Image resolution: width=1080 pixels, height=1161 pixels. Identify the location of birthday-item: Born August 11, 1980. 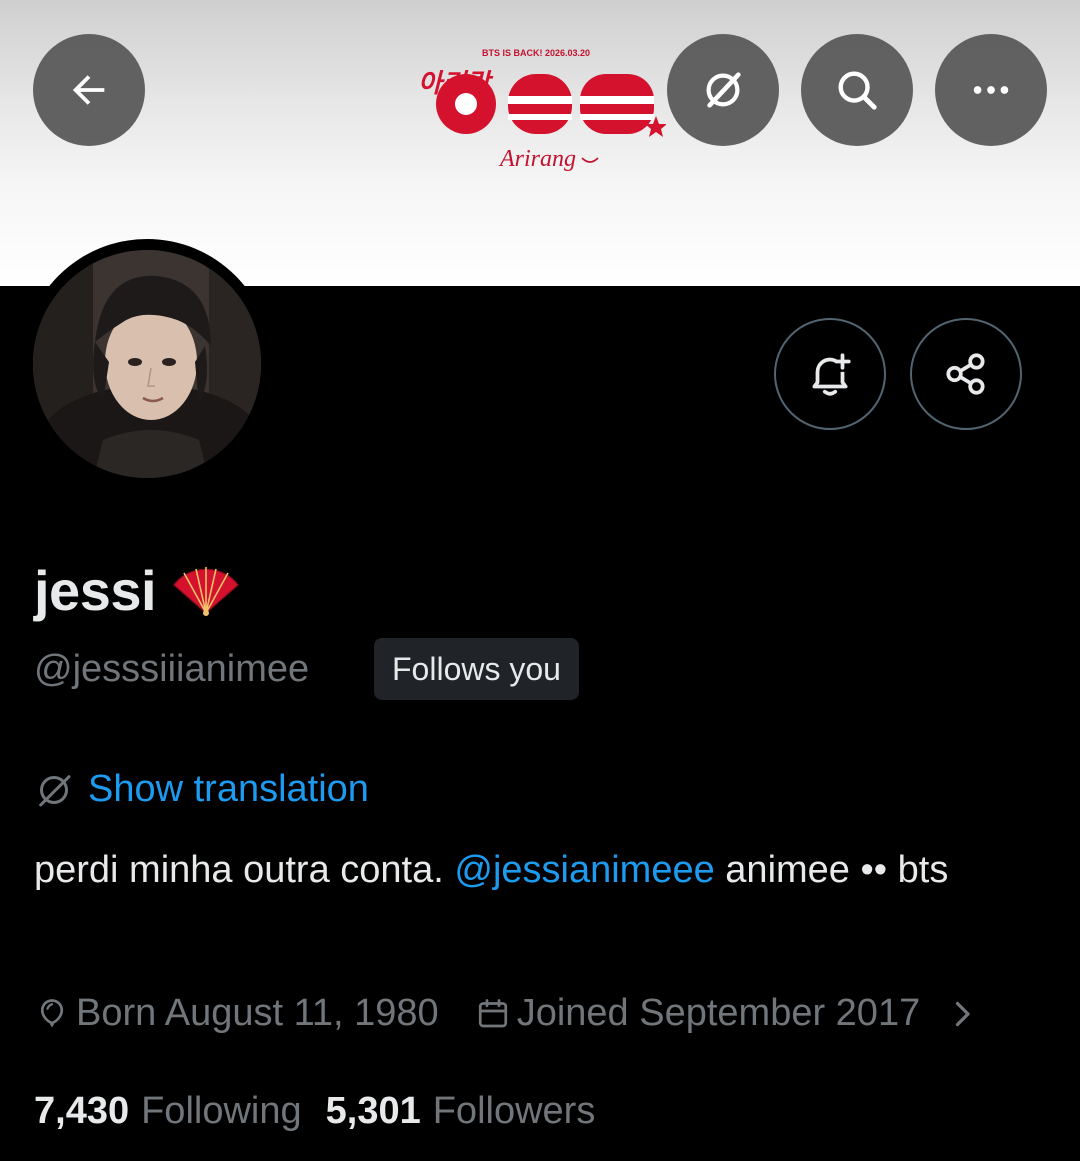
(236, 1013).